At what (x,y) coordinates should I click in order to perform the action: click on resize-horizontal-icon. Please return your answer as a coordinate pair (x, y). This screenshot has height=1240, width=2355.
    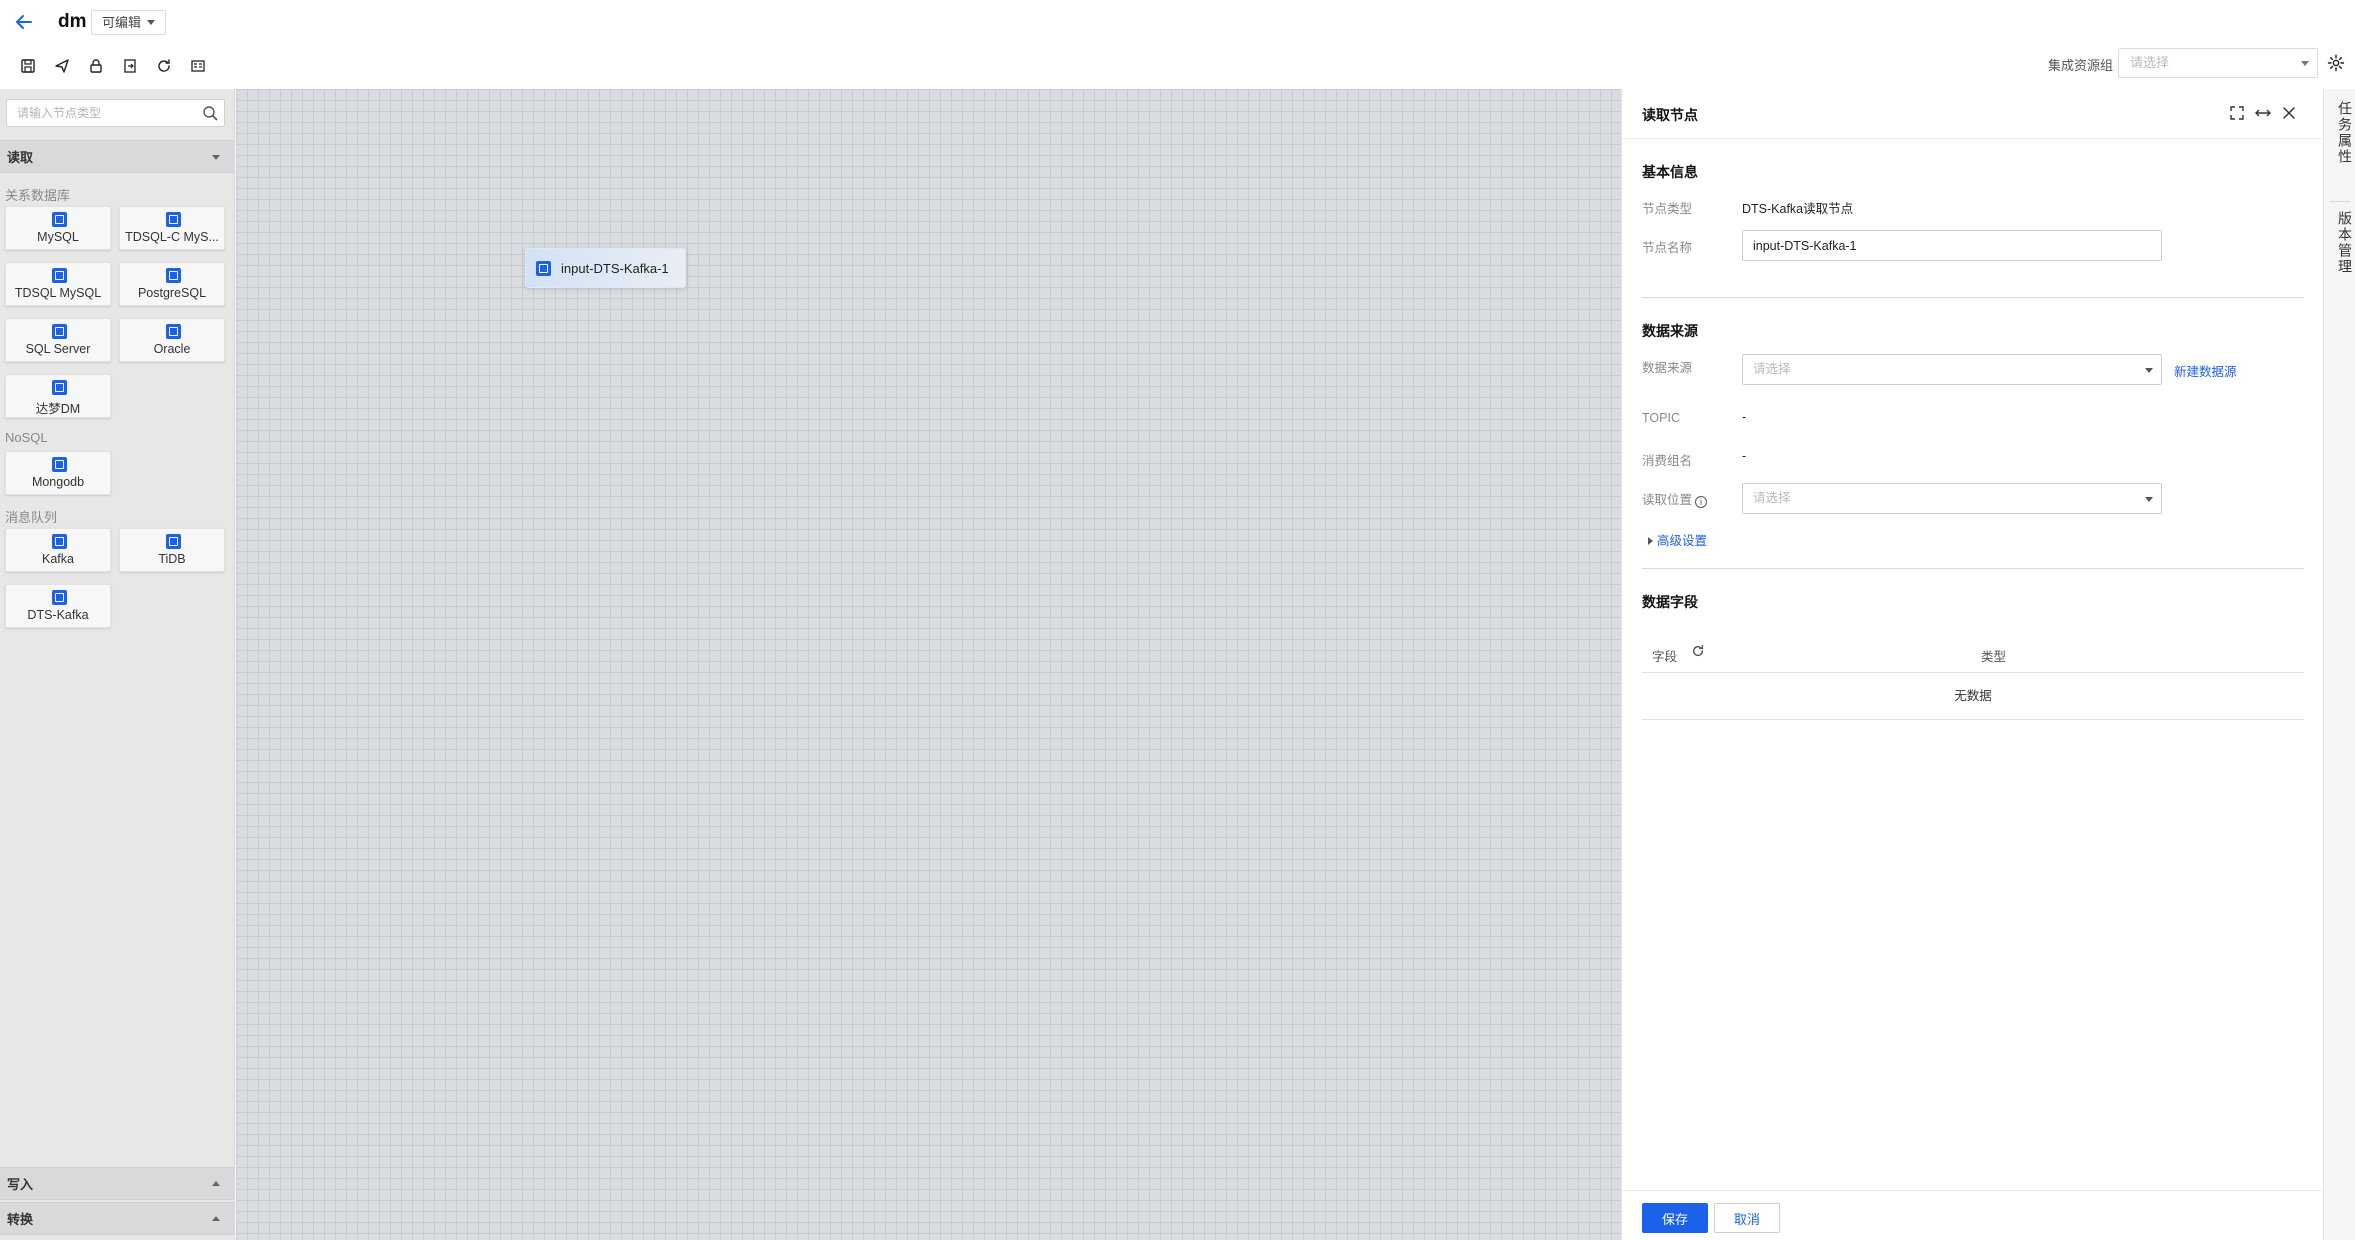
    Looking at the image, I should click on (2263, 113).